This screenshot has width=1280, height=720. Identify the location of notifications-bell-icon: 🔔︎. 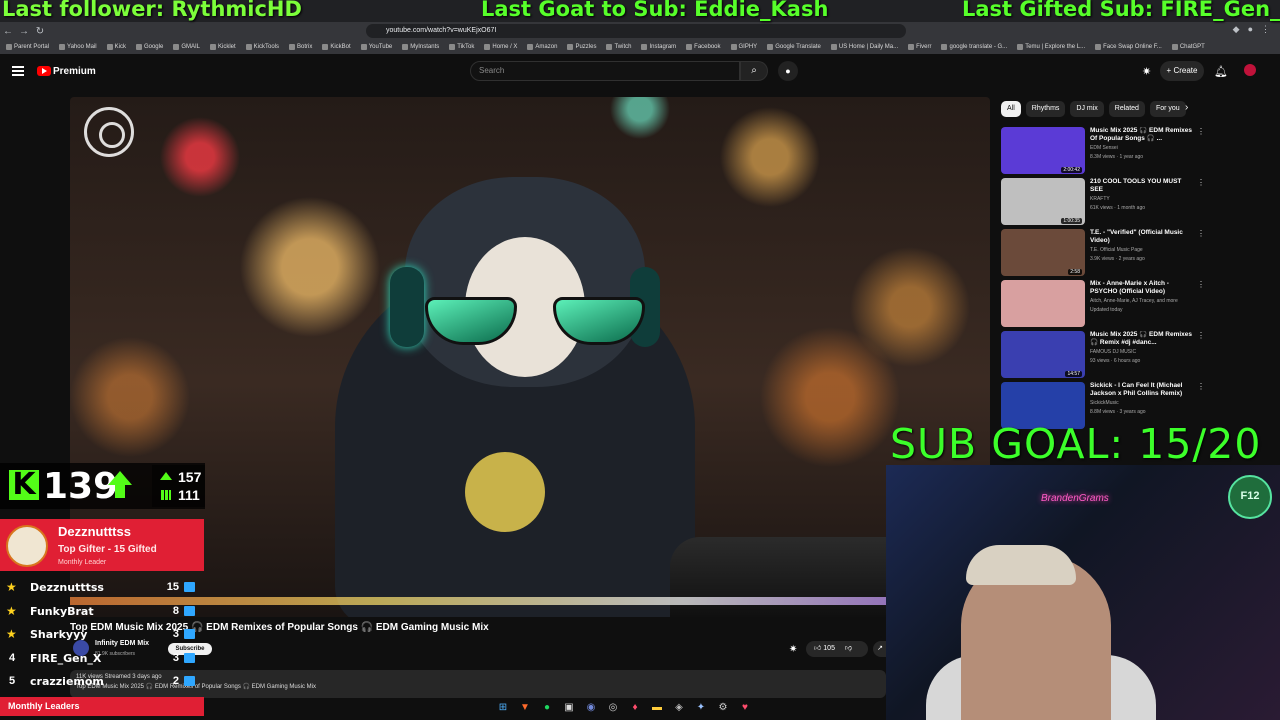
(1221, 71).